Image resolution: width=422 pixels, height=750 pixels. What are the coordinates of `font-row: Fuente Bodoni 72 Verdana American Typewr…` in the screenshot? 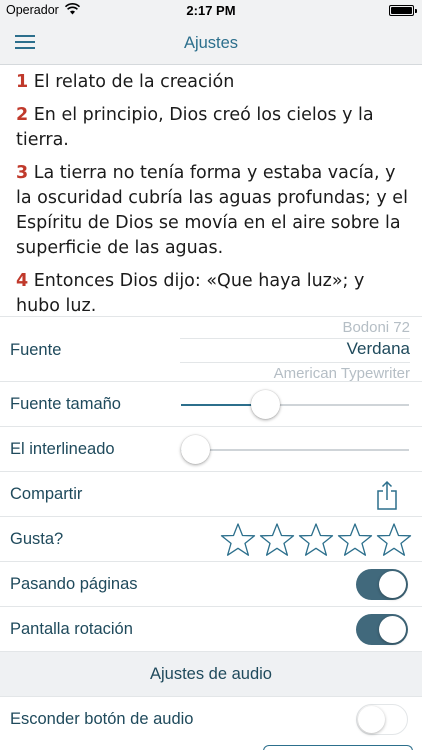 It's located at (211, 349).